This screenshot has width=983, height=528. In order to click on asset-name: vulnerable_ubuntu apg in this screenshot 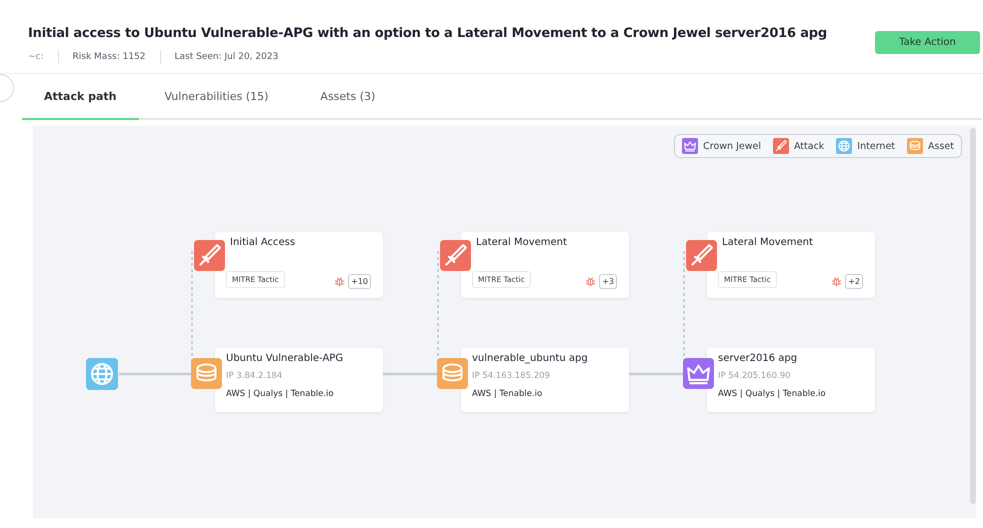, I will do `click(530, 358)`.